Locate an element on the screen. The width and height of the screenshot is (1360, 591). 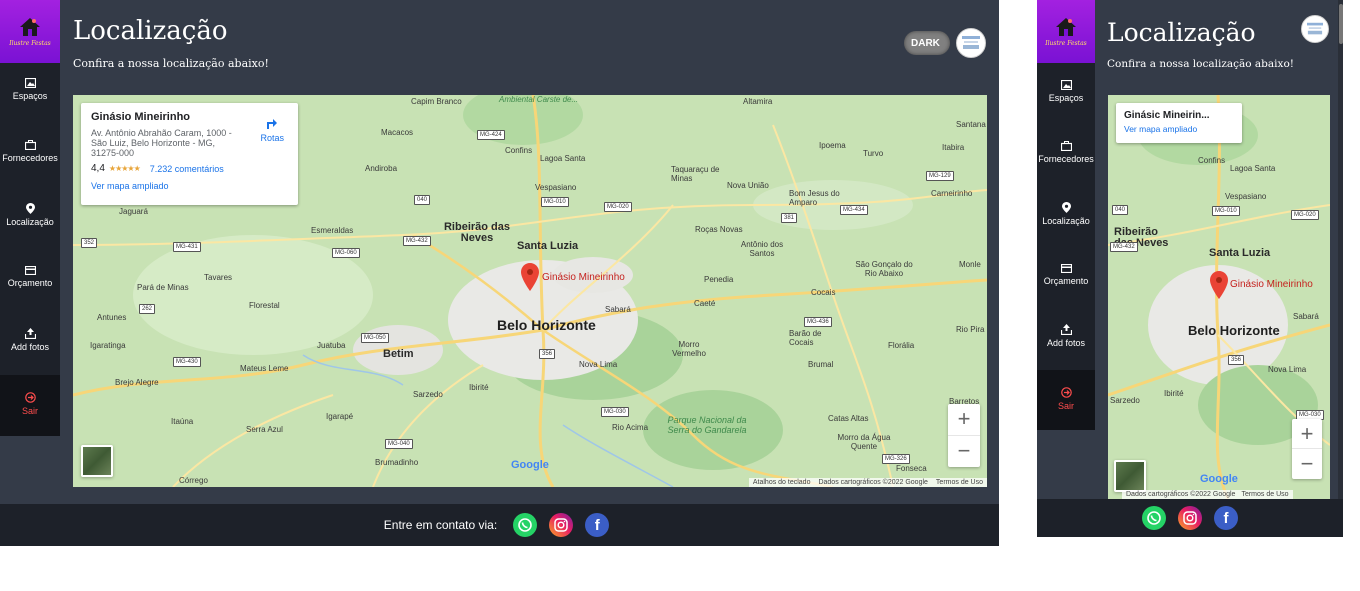
sidebar-item-label: Espaços is located at coordinates (1066, 98).